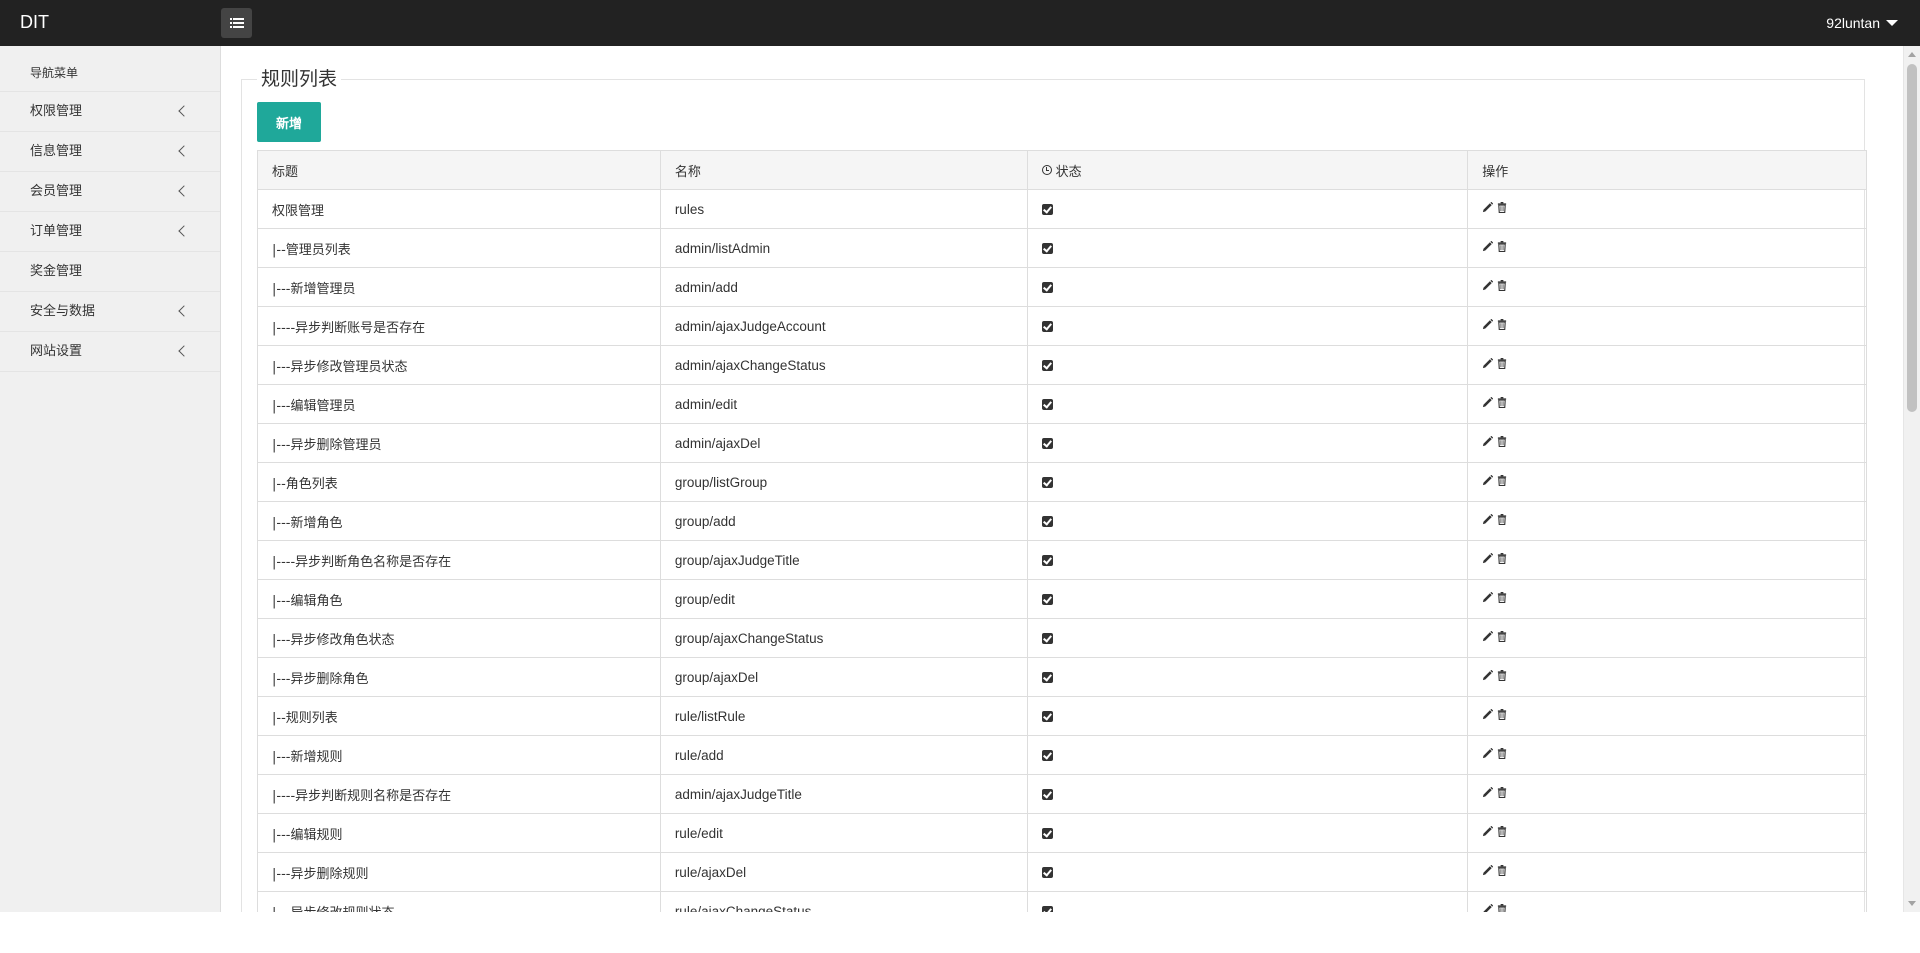 Image resolution: width=1920 pixels, height=953 pixels. I want to click on table-row: |---异步删除角色 group/ajaxDel, so click(1062, 677).